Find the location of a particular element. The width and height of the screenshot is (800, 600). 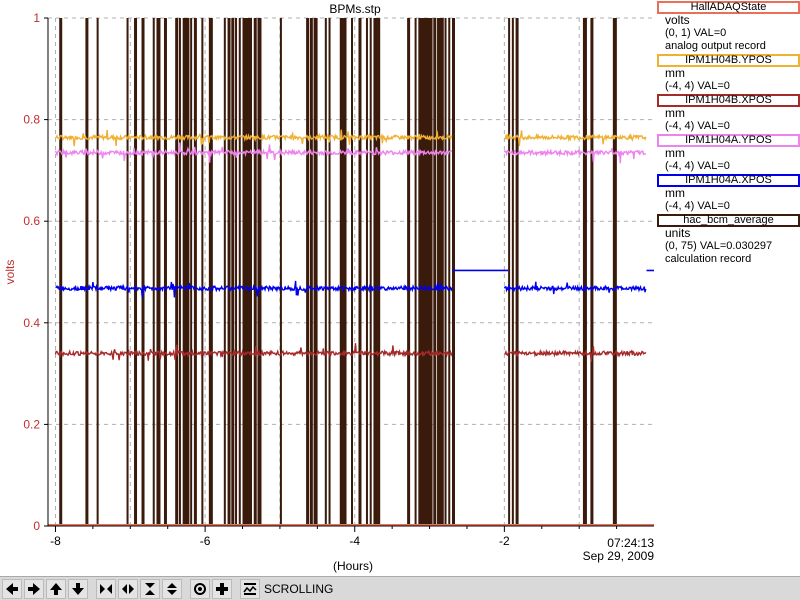

legend-units: volts is located at coordinates (677, 20).